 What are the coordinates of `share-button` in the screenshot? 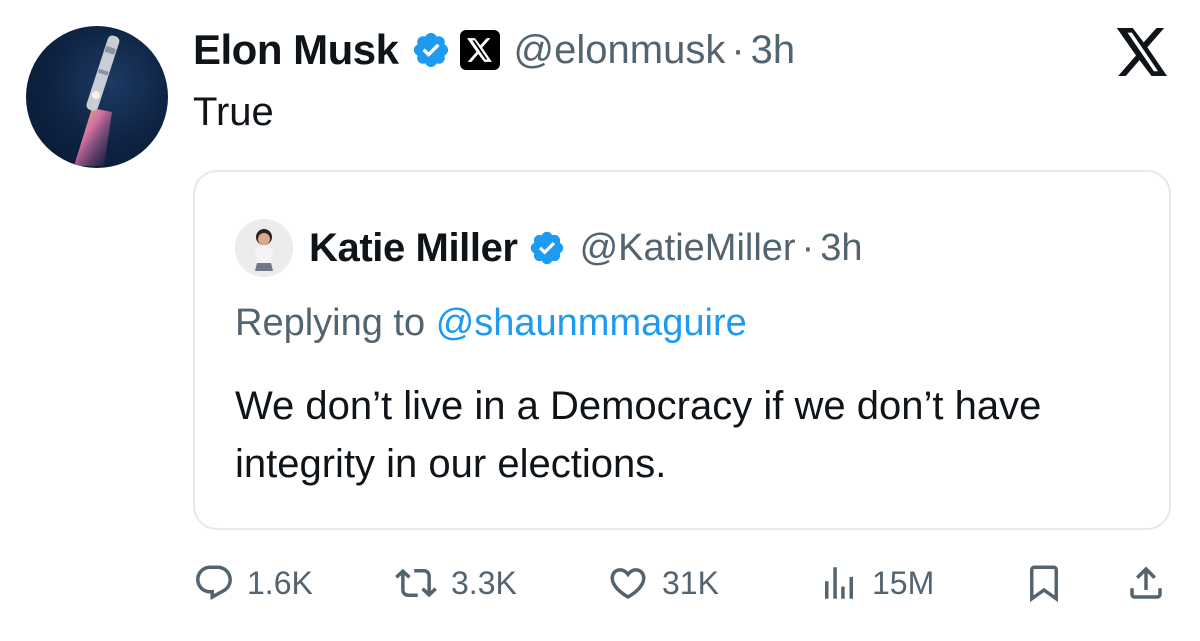 It's located at (1146, 583).